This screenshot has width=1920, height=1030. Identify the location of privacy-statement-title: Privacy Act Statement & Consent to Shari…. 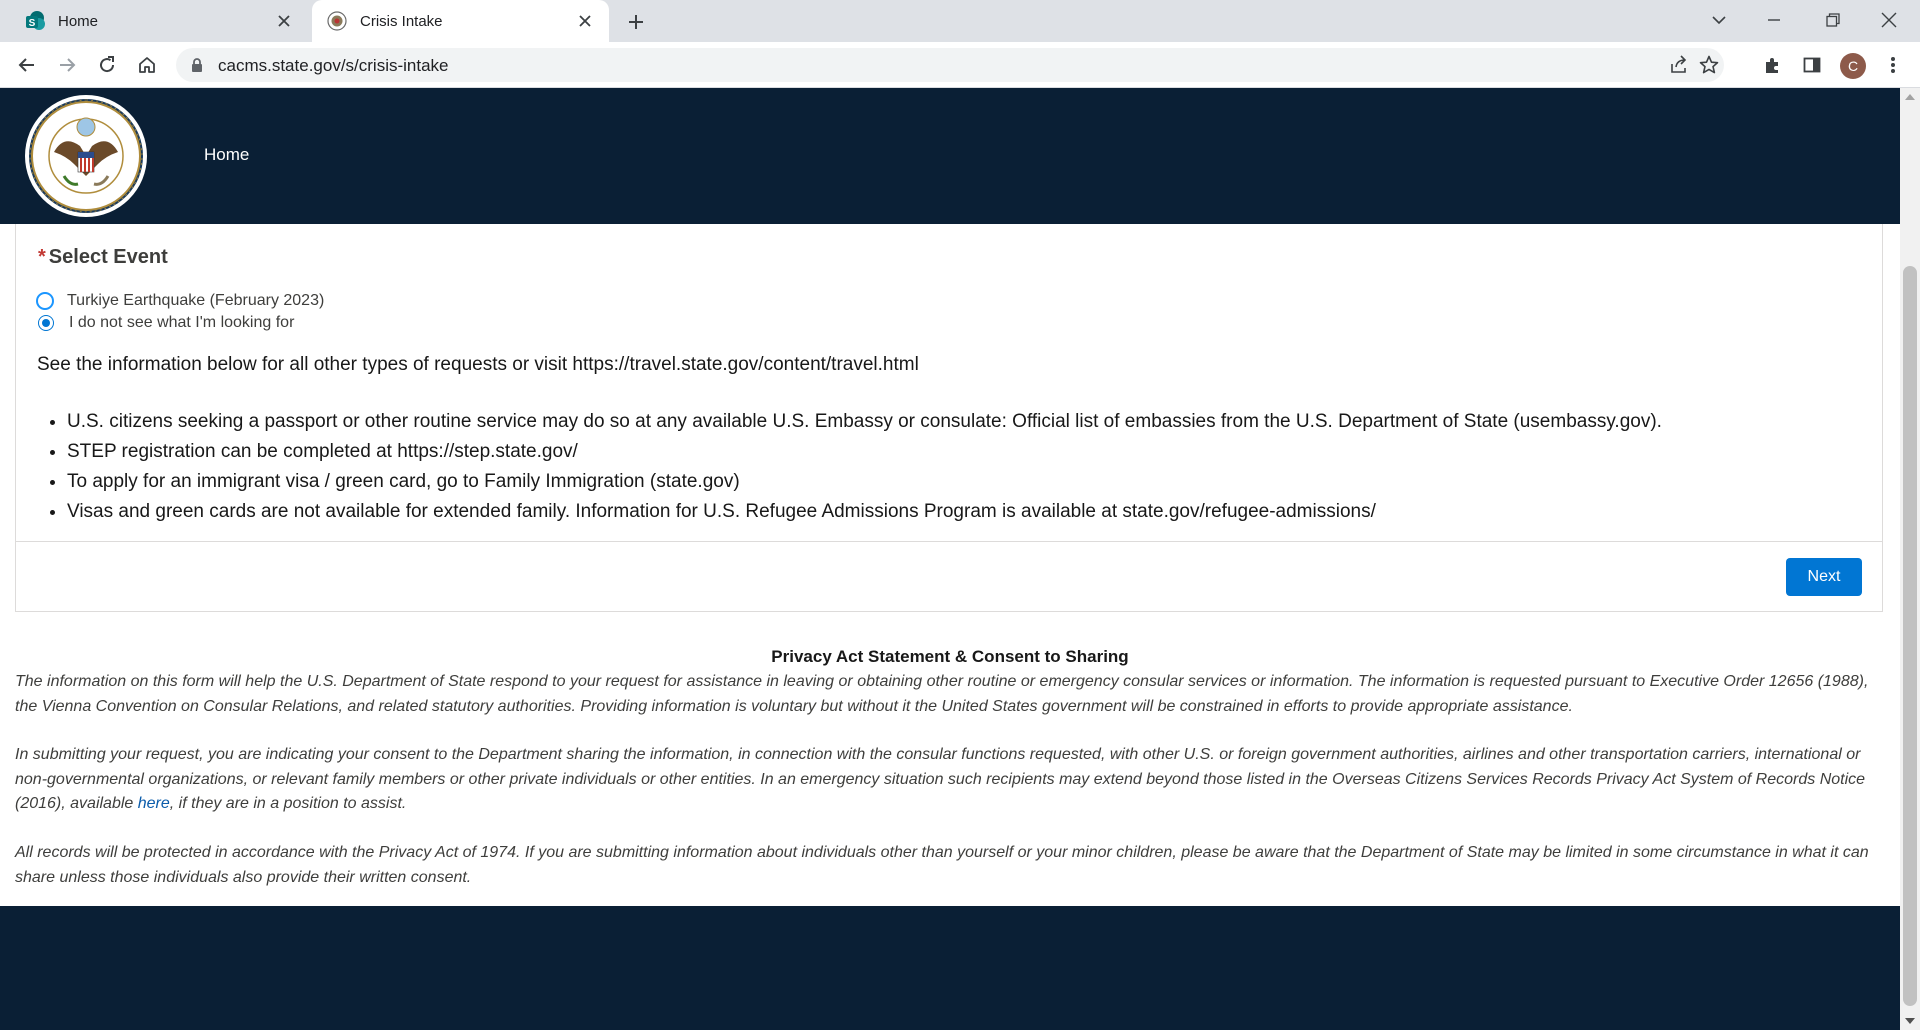
(950, 656).